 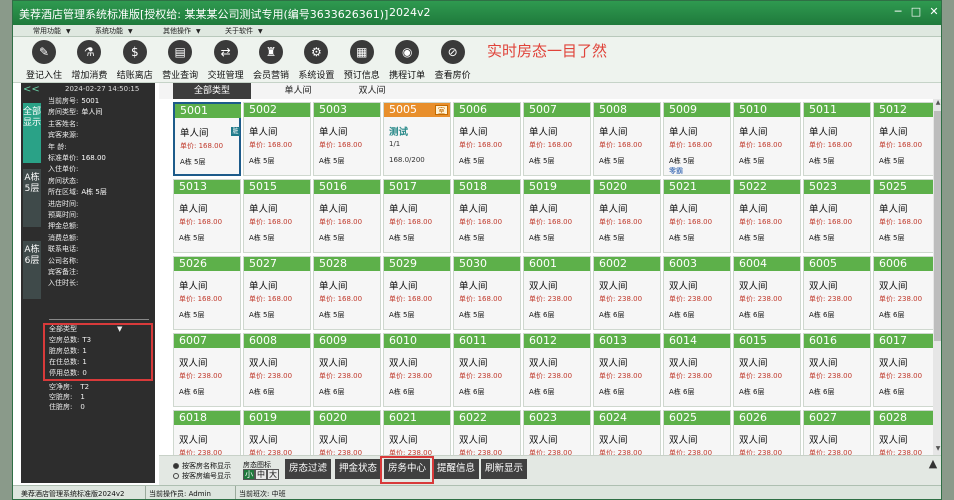 I want to click on size-medium-button: 中, so click(x=261, y=474).